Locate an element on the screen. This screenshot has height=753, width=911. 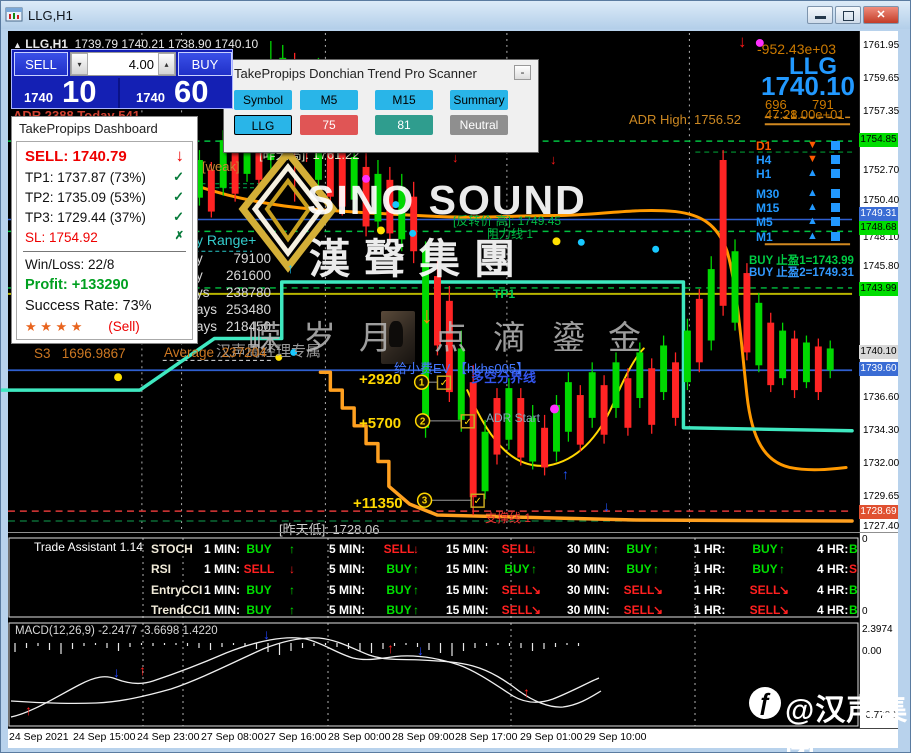
axis-tick: 1732.00 is located at coordinates (881, 463).